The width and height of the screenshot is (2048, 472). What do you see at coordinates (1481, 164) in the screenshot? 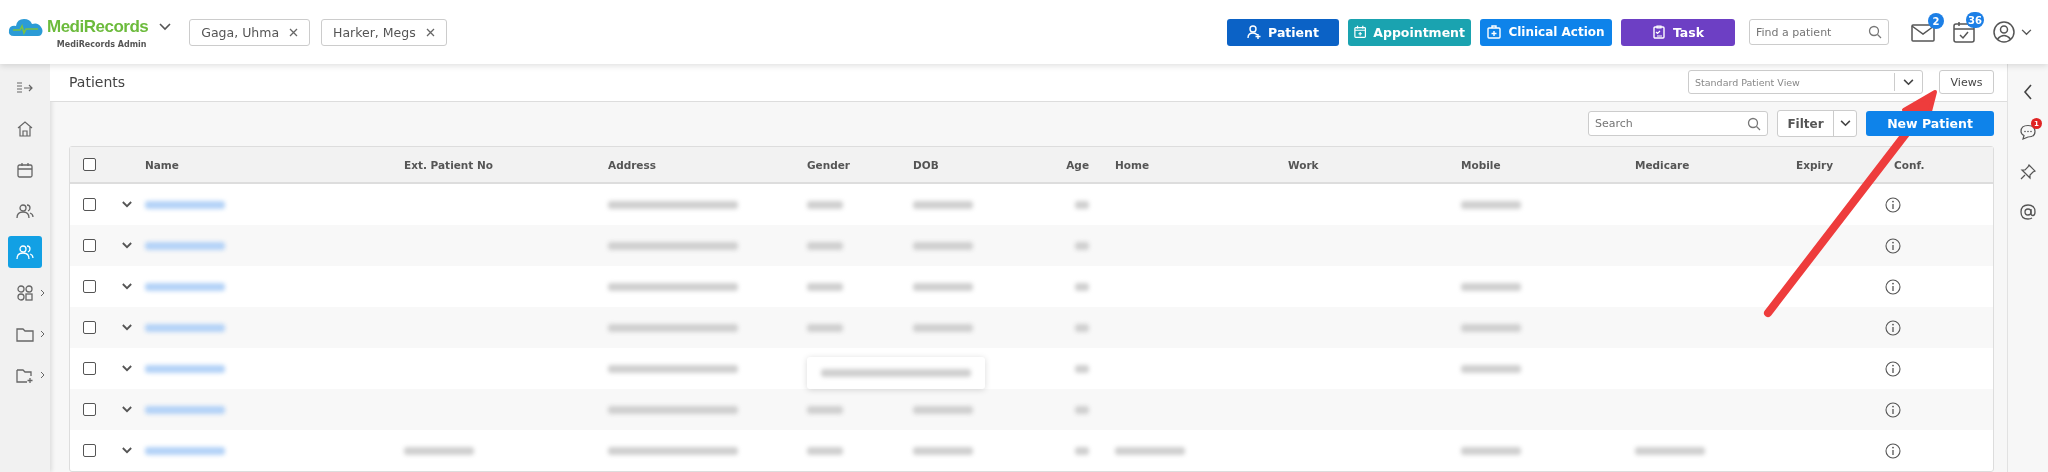
I see `column-header: Mobile` at bounding box center [1481, 164].